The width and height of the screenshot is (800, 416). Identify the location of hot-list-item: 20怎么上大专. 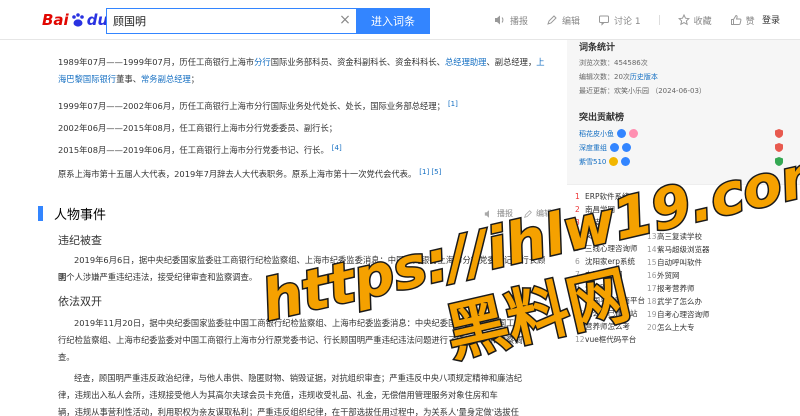
(671, 327).